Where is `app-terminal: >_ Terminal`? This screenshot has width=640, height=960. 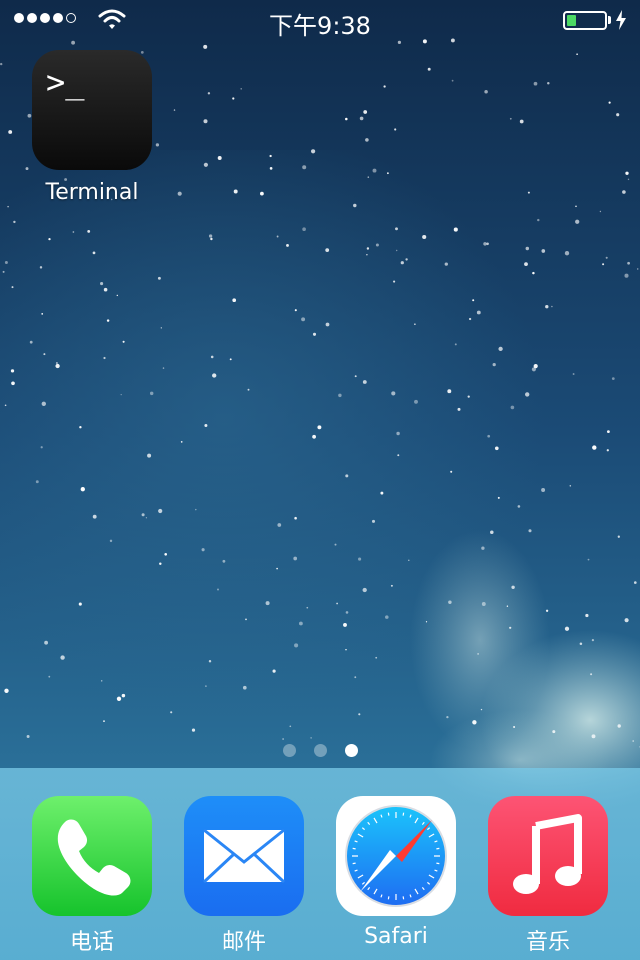
app-terminal: >_ Terminal is located at coordinates (92, 127).